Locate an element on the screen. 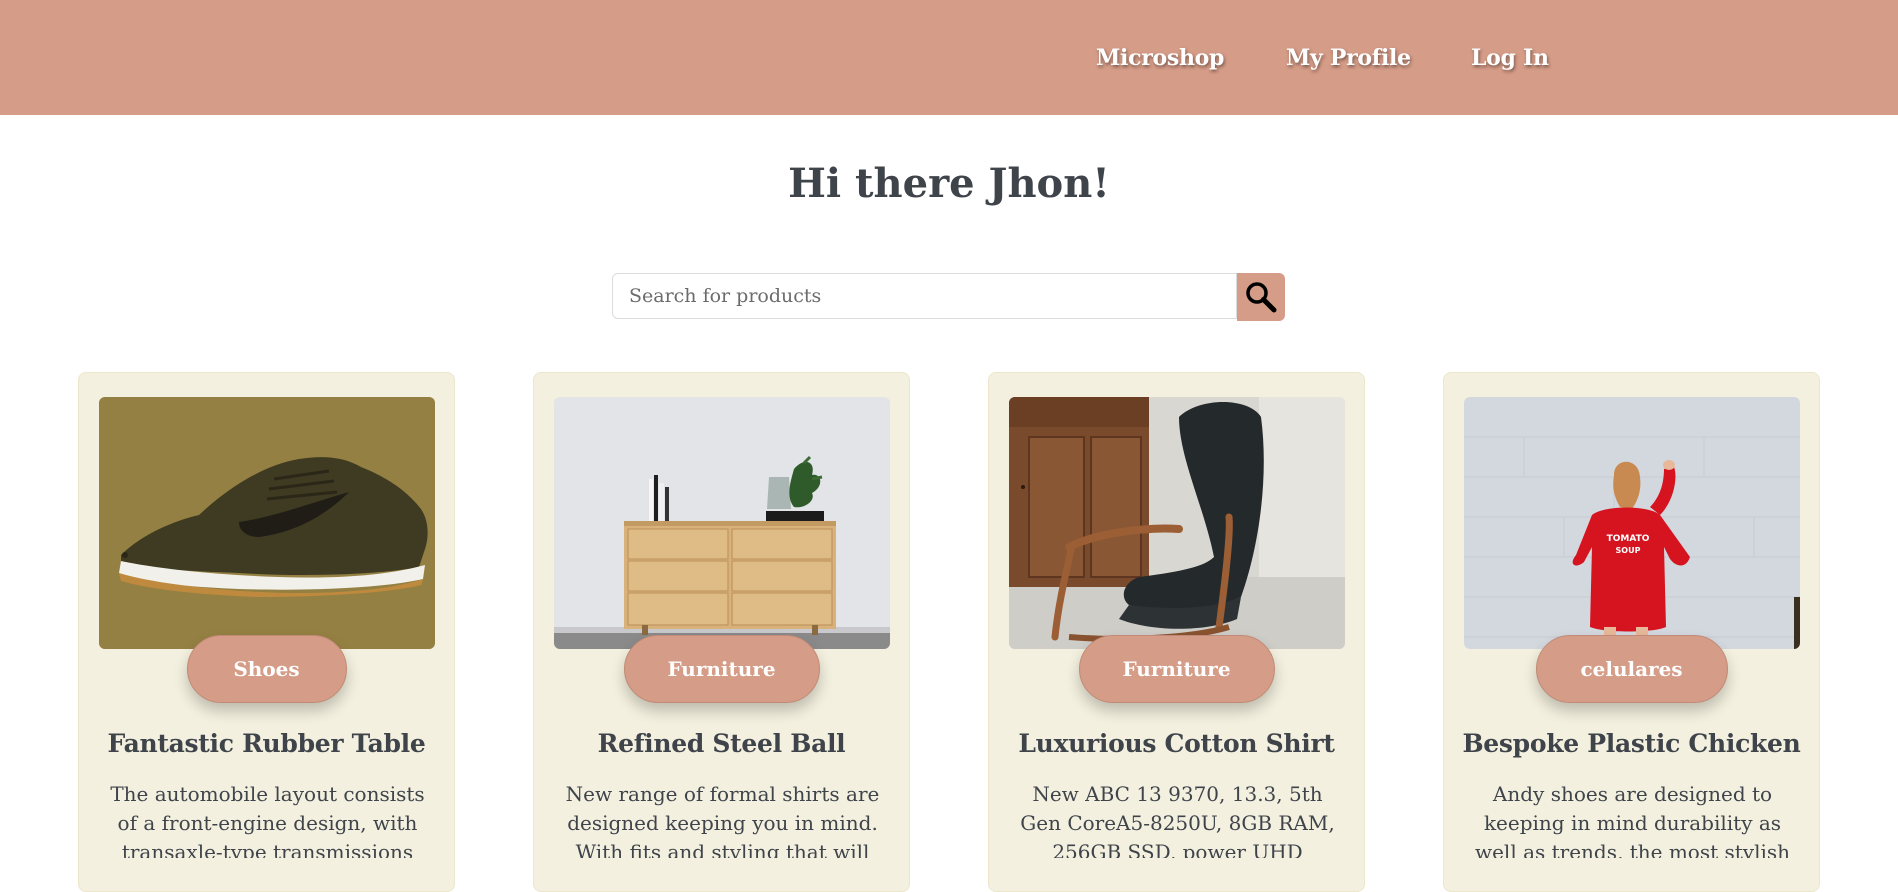 Image resolution: width=1898 pixels, height=892 pixels. search-bar is located at coordinates (948, 297).